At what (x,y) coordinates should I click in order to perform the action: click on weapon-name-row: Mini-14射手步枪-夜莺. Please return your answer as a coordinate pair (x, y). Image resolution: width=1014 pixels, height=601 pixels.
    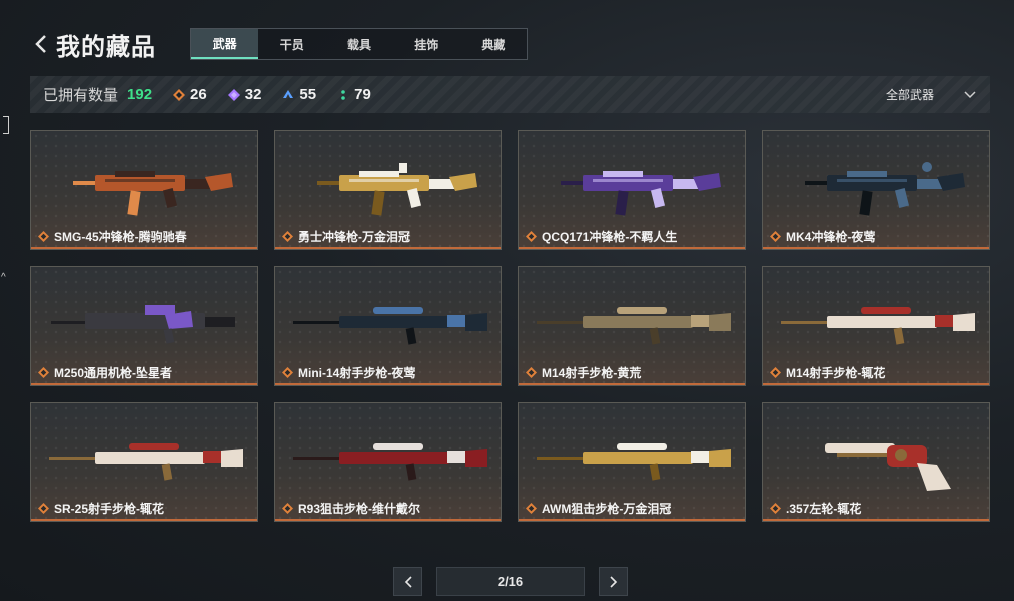
    Looking at the image, I should click on (348, 372).